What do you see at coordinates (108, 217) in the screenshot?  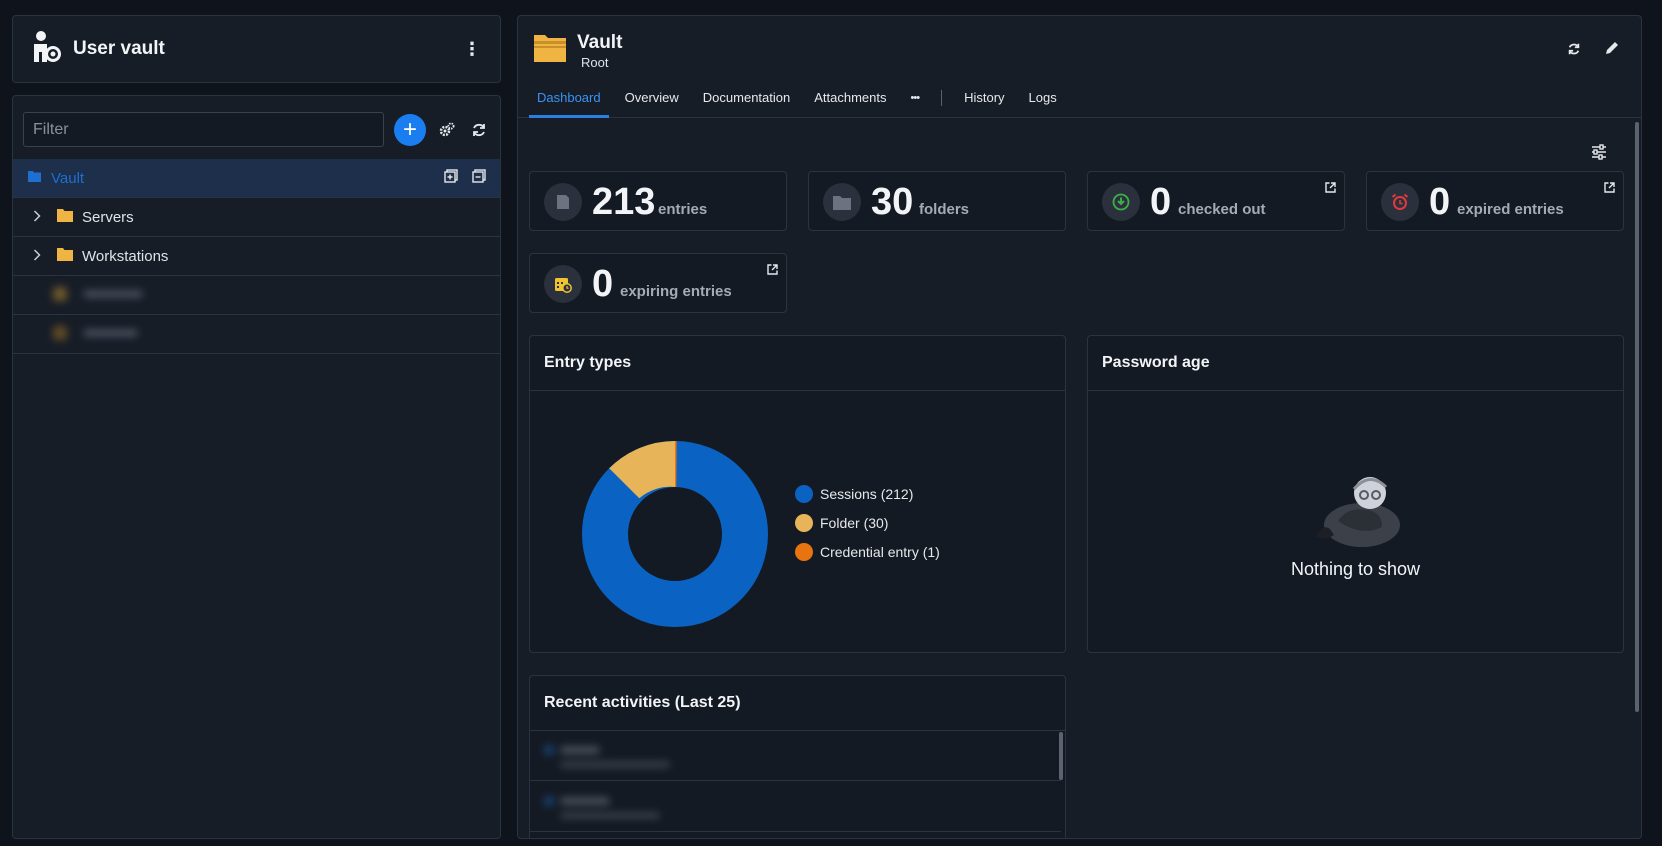 I see `tree-item-label: Servers` at bounding box center [108, 217].